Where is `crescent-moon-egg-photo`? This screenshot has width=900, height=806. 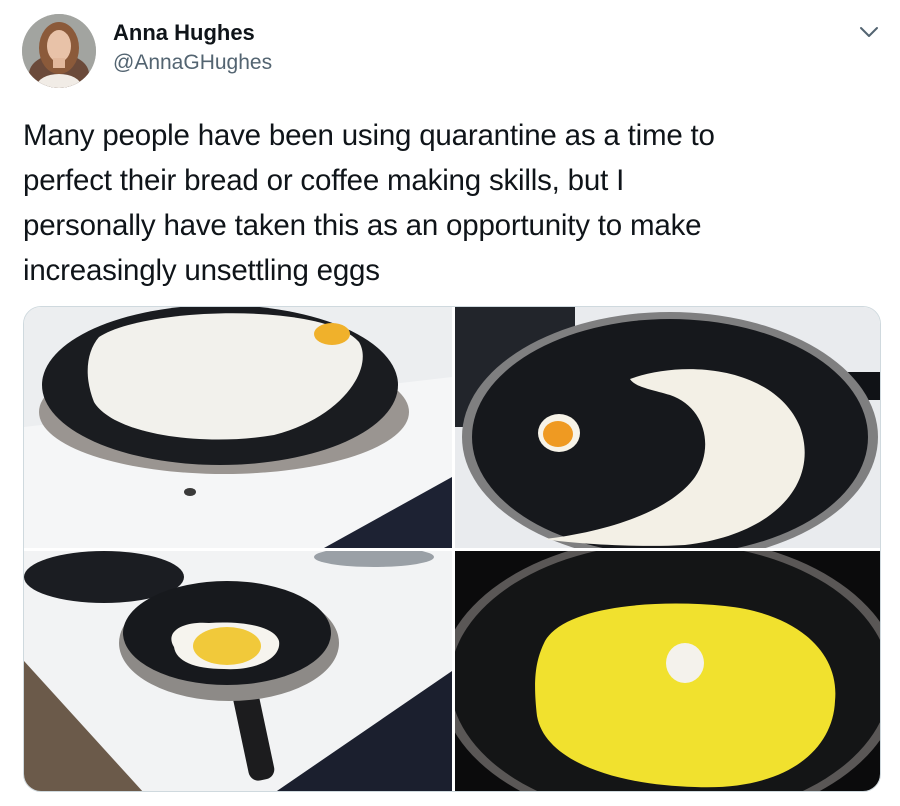 crescent-moon-egg-photo is located at coordinates (667, 427).